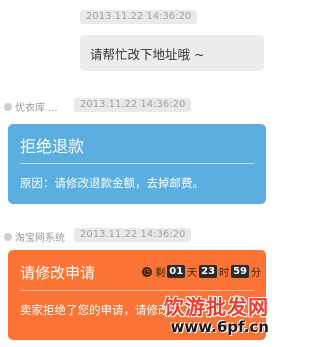  Describe the element at coordinates (147, 271) in the screenshot. I see `clock-icon: ◷` at that location.